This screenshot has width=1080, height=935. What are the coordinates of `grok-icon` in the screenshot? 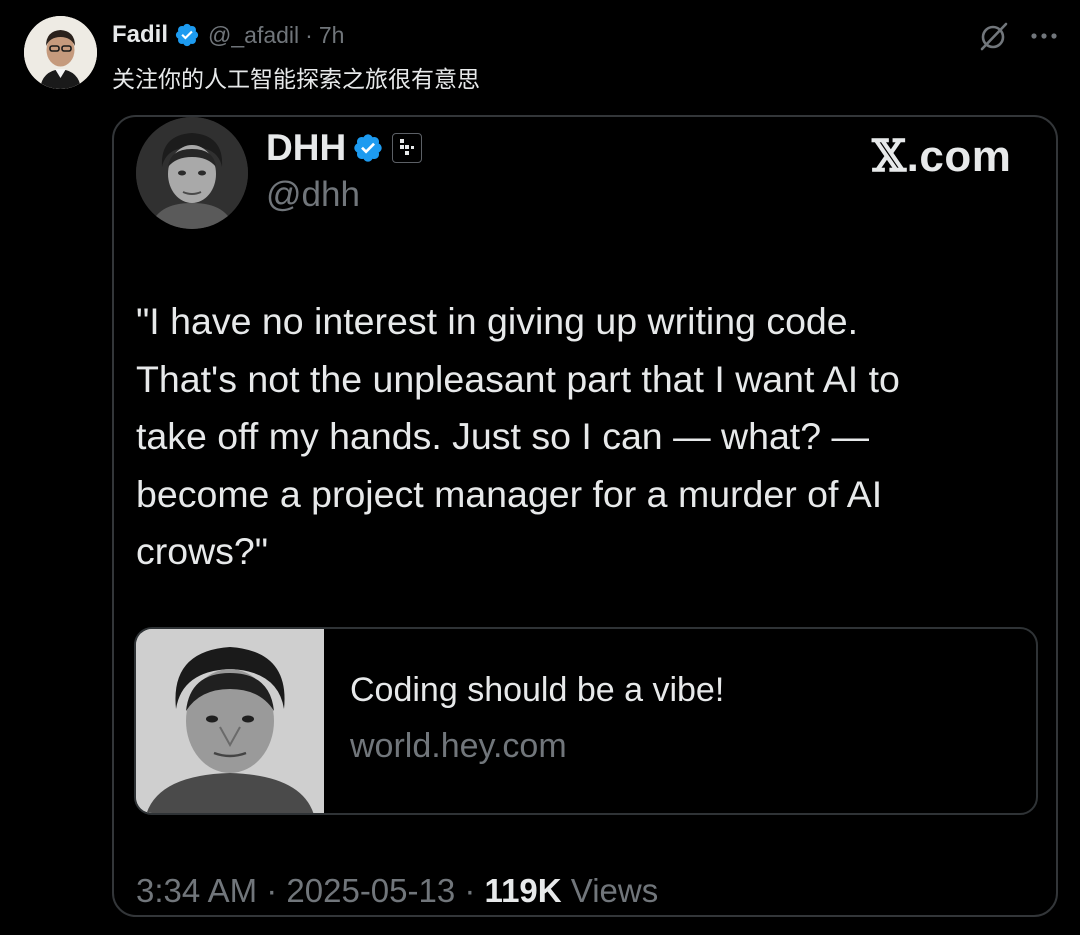 It's located at (994, 36).